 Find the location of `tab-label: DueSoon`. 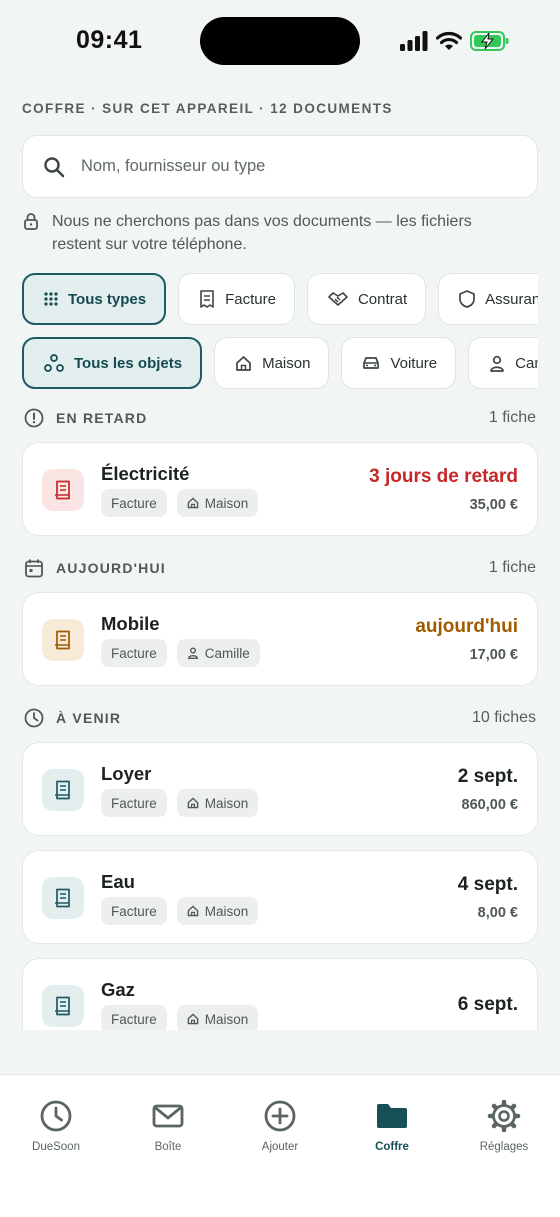

tab-label: DueSoon is located at coordinates (56, 1147).